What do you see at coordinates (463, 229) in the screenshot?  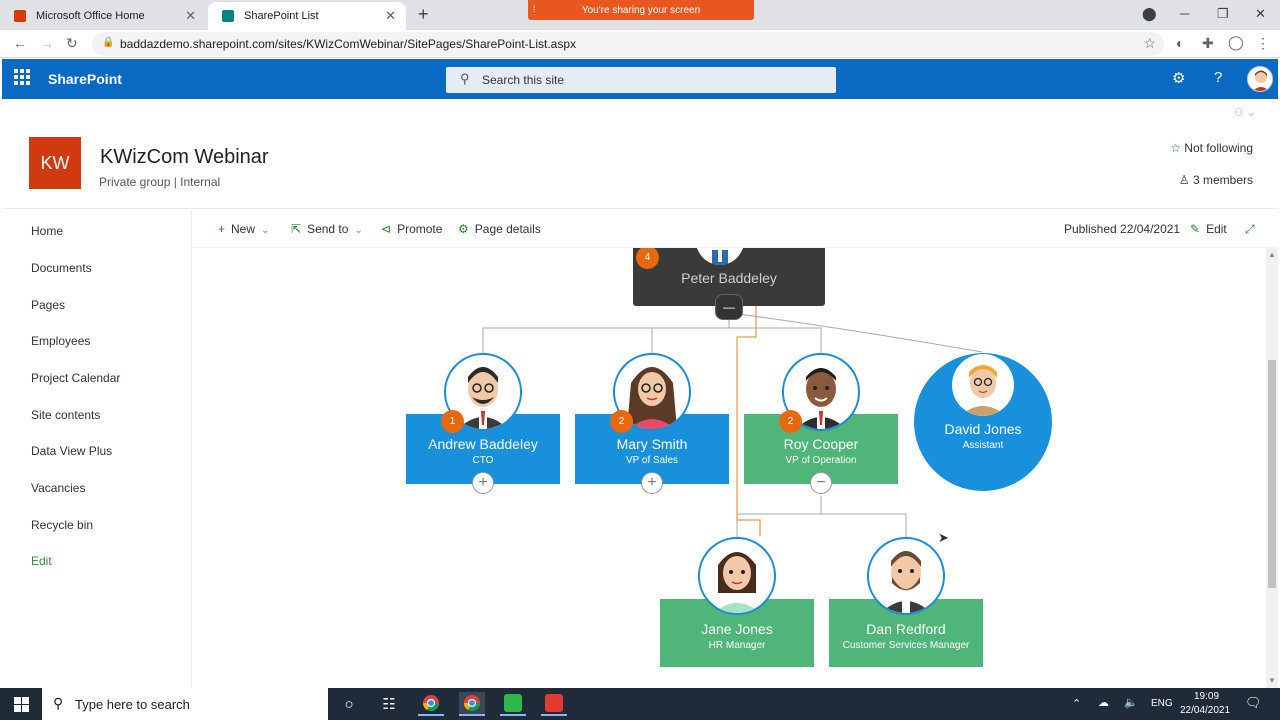 I see `gear-icon: ⚙` at bounding box center [463, 229].